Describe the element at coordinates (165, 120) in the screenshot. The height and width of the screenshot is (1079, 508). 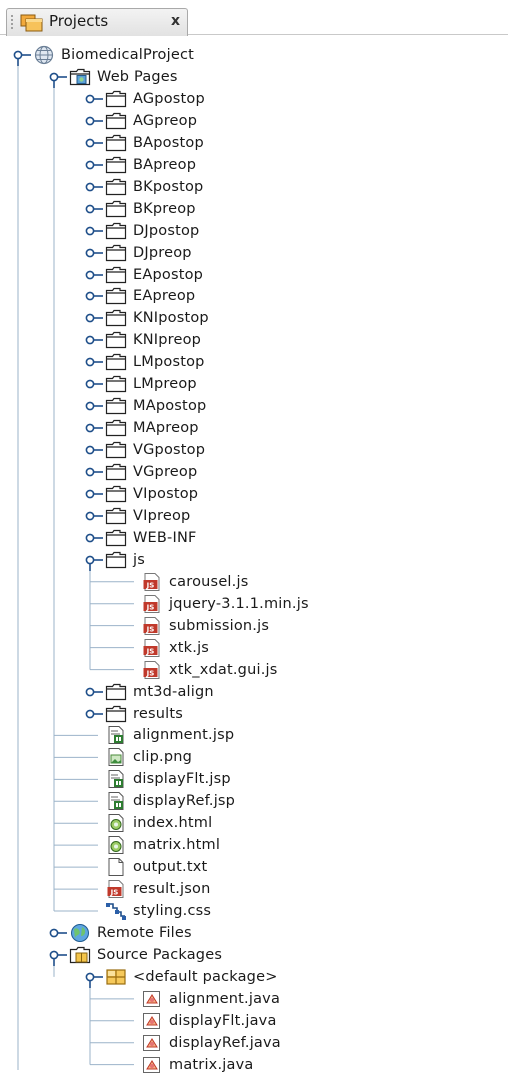
I see `tree-node-label: AGpreop` at that location.